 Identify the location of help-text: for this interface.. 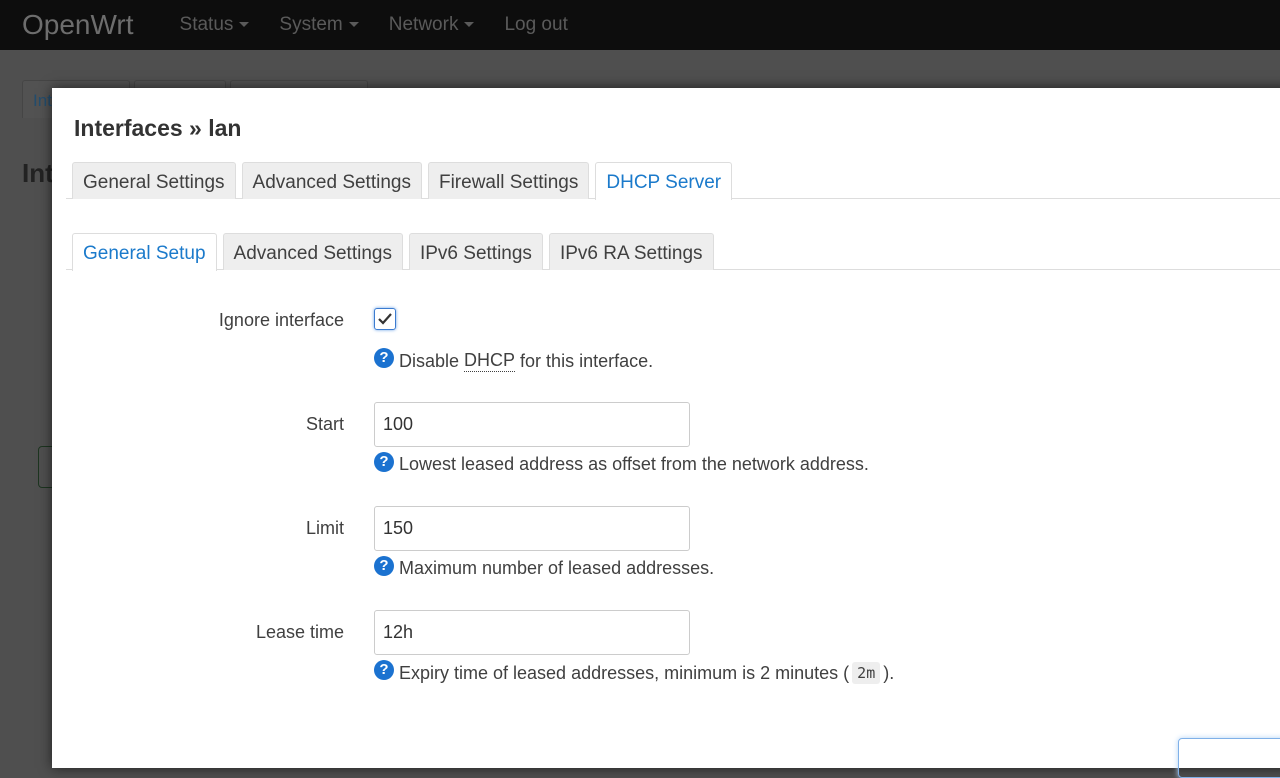
(584, 360).